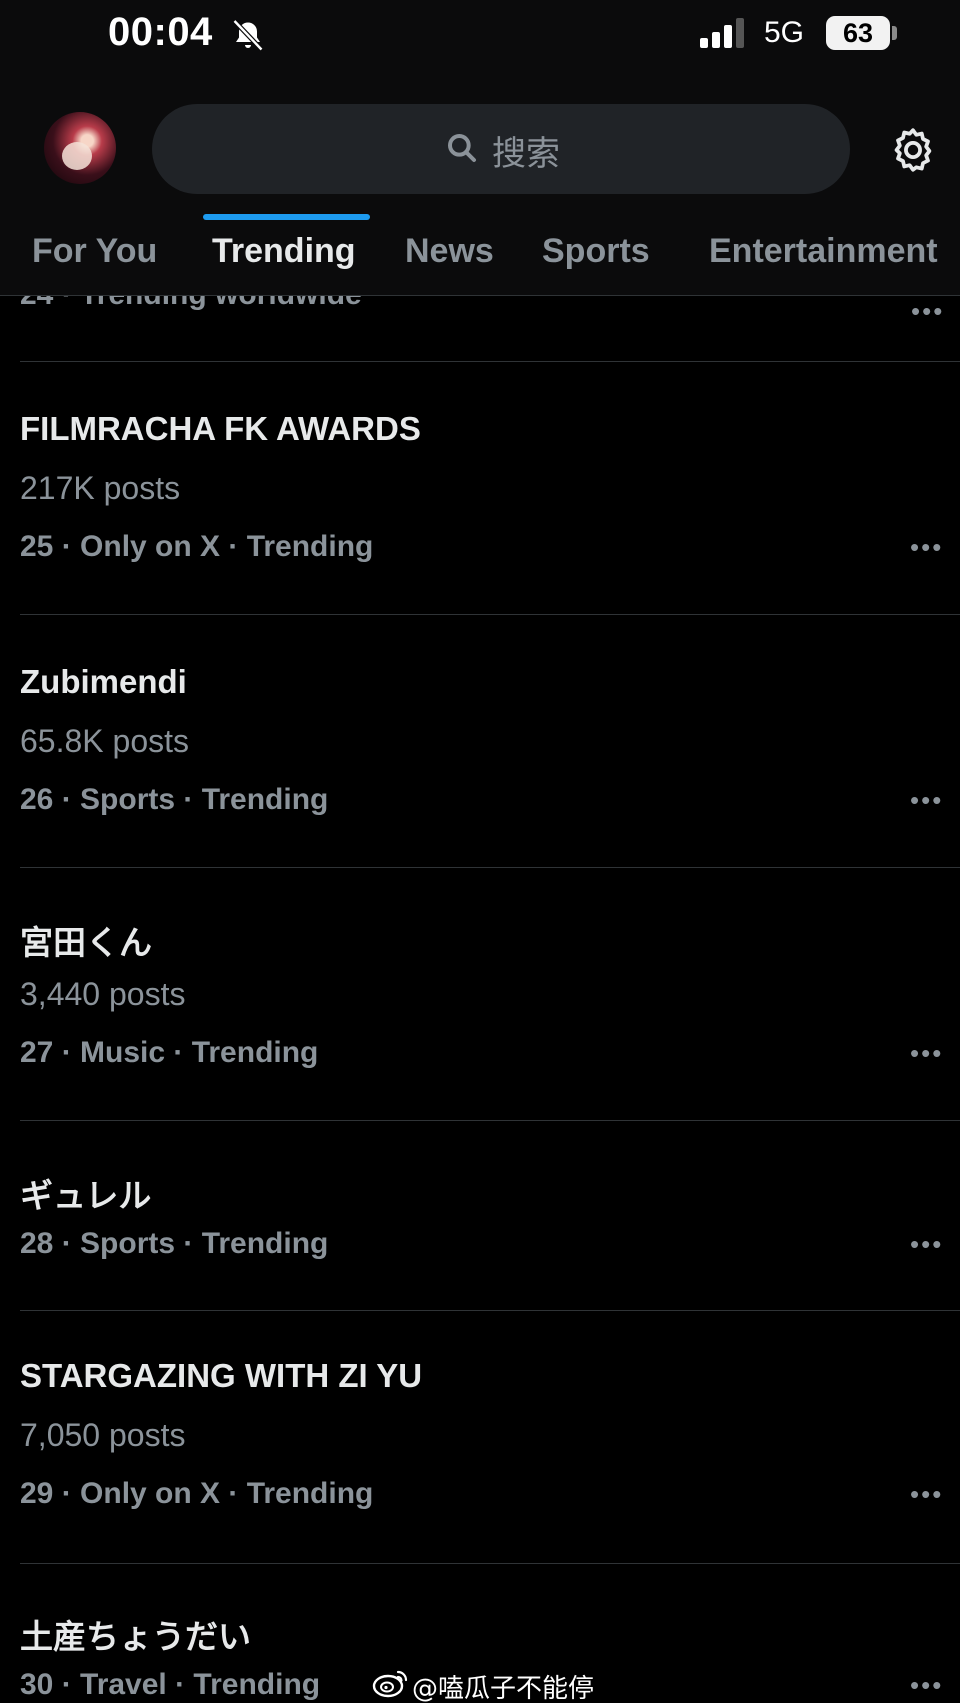 Image resolution: width=960 pixels, height=1703 pixels. Describe the element at coordinates (86, 1195) in the screenshot. I see `trend-title: ギュレル` at that location.